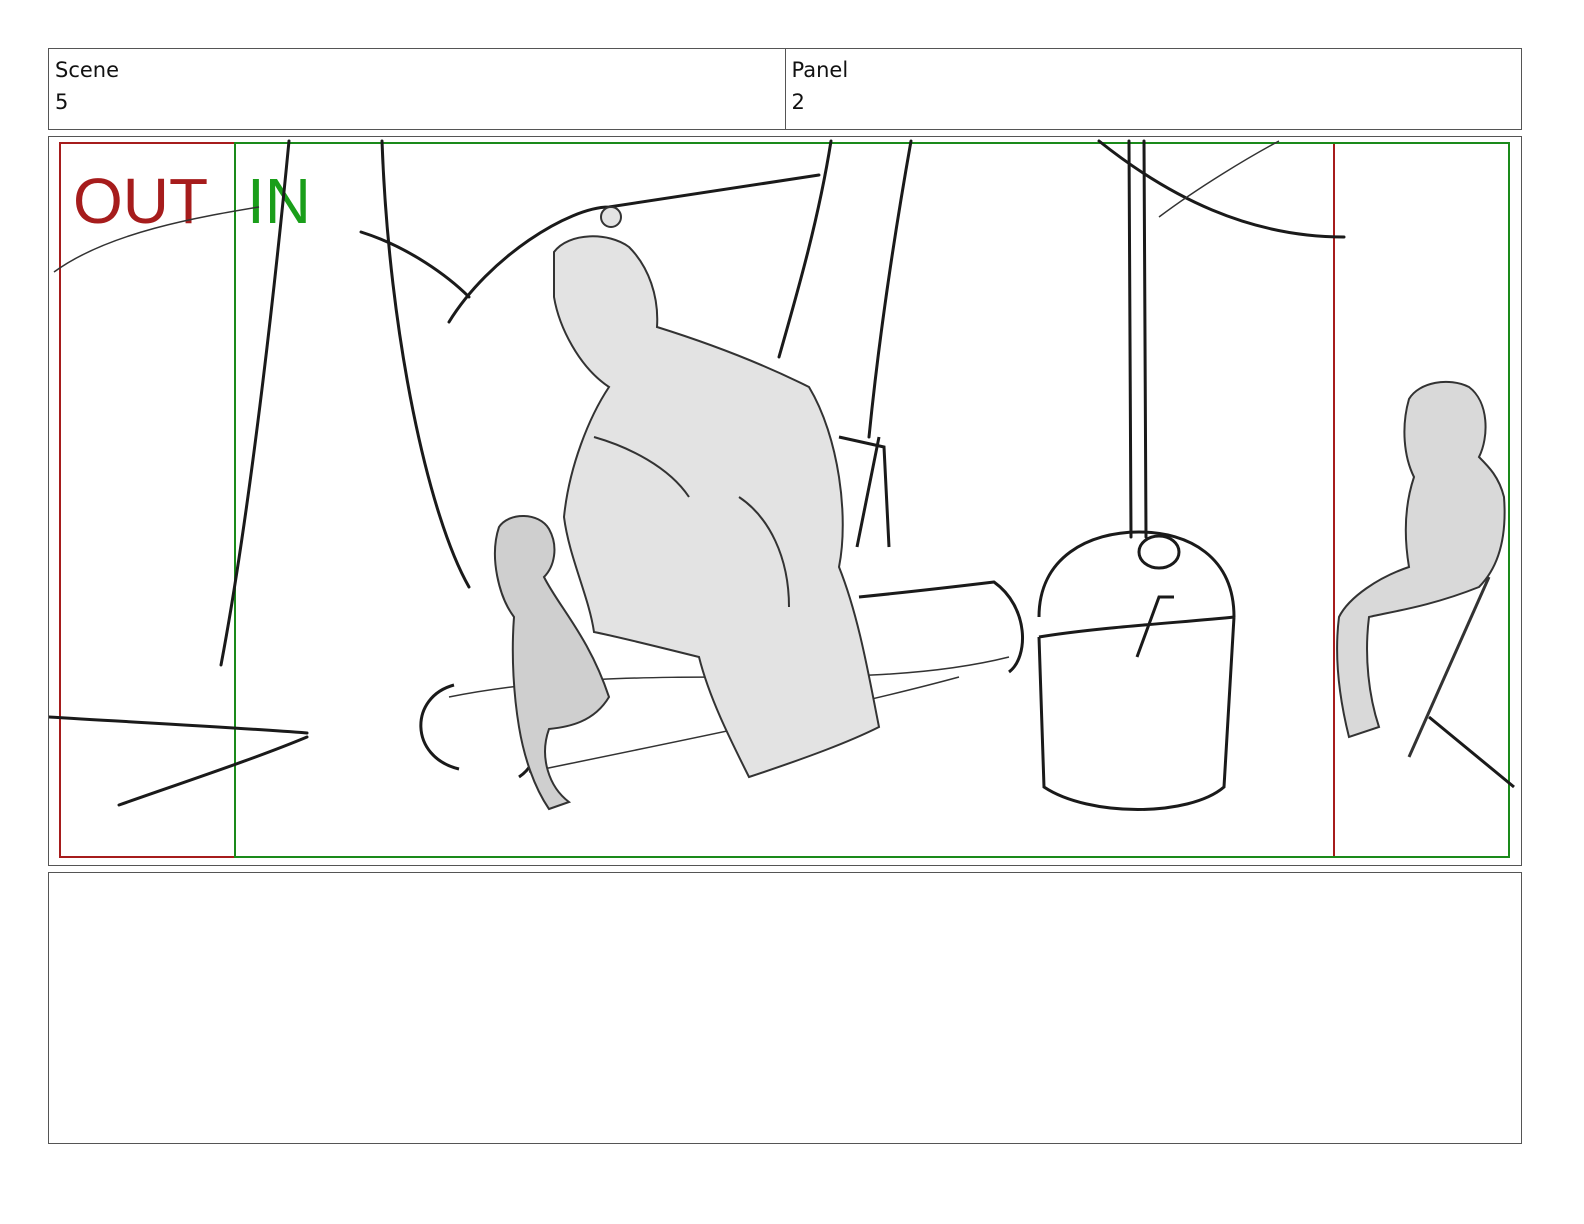 This screenshot has width=1584, height=1224. Describe the element at coordinates (87, 70) in the screenshot. I see `scene-label: Scene` at that location.